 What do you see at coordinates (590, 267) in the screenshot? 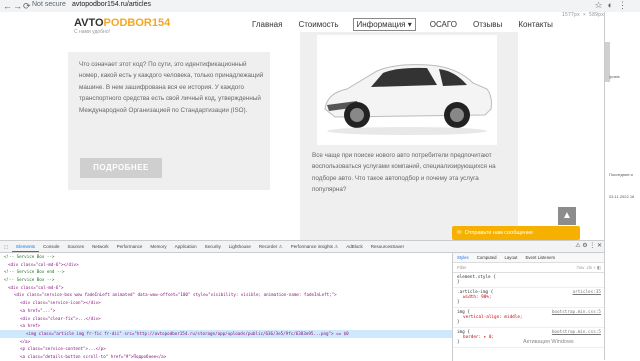
I see `filter-options: :hov .cls + ◧` at bounding box center [590, 267].